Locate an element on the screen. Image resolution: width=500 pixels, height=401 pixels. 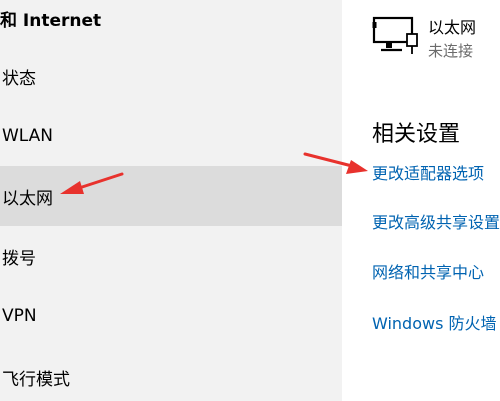
windows-firewall-link: Windows 防火墙 is located at coordinates (434, 322).